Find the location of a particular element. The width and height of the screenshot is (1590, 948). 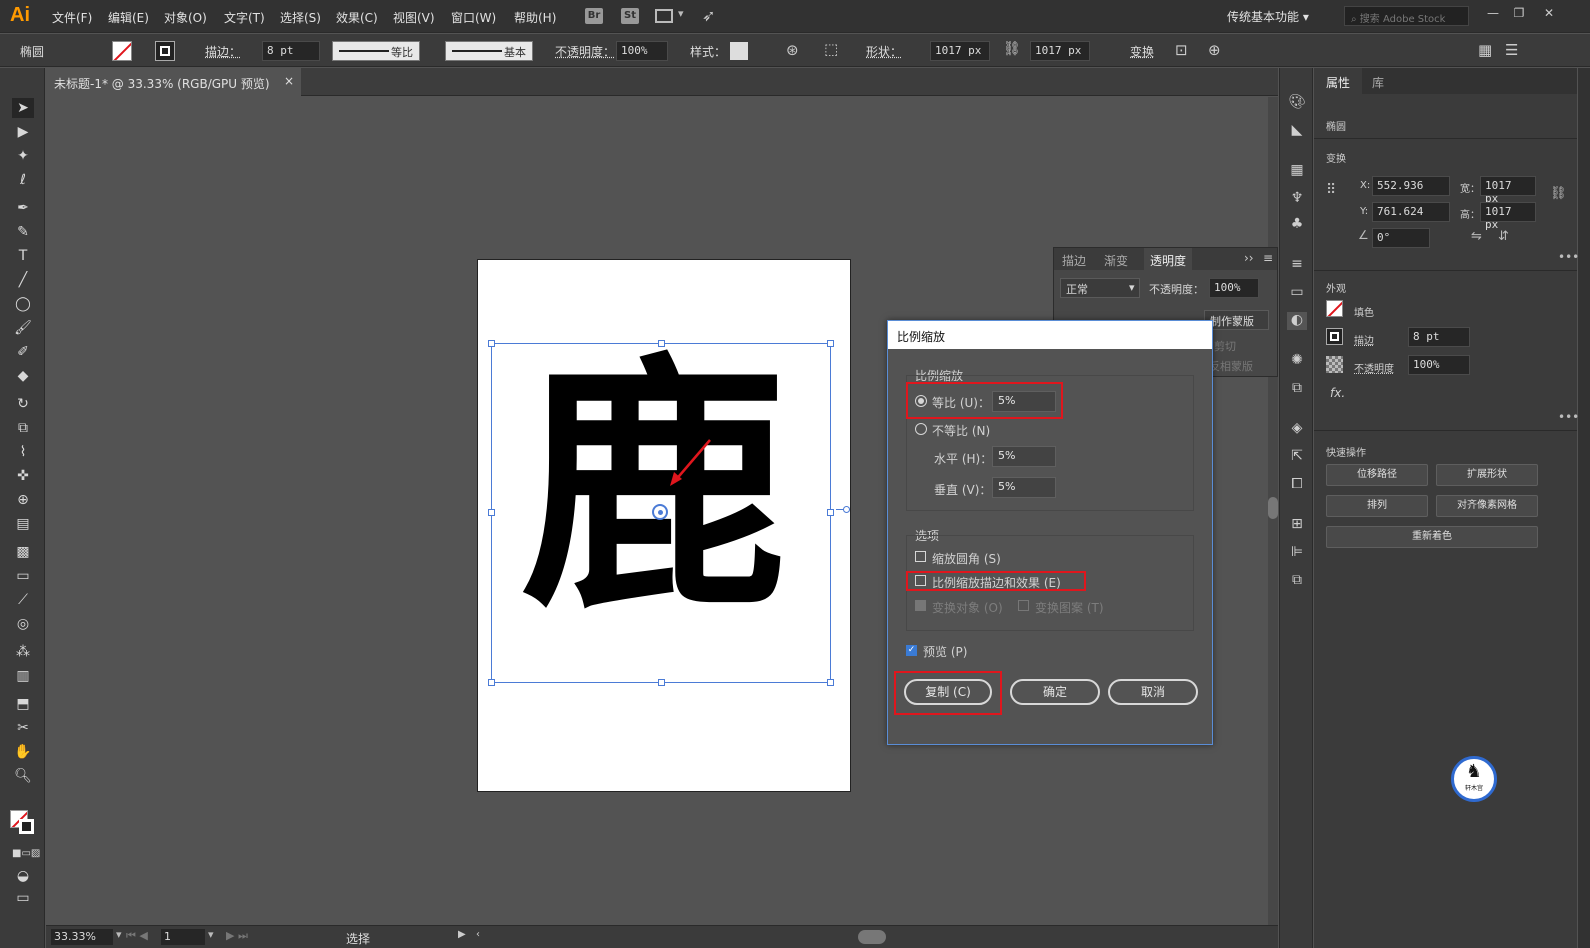

selection-tool-icon: ➤ is located at coordinates (23, 108).